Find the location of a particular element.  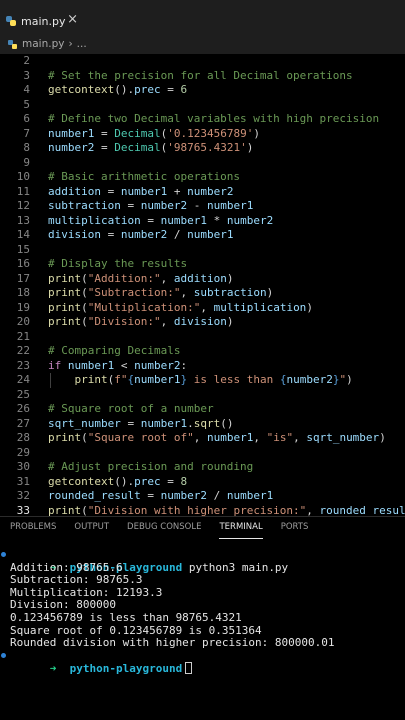

breadcrumb-file: main.py is located at coordinates (43, 44).